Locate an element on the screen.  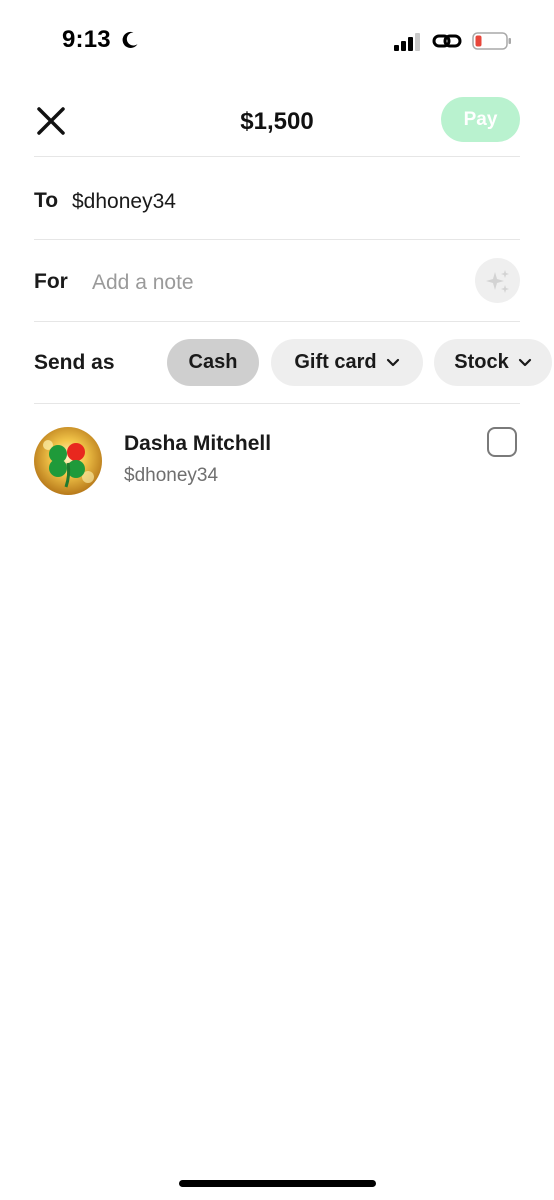
for-label: For is located at coordinates (51, 281).